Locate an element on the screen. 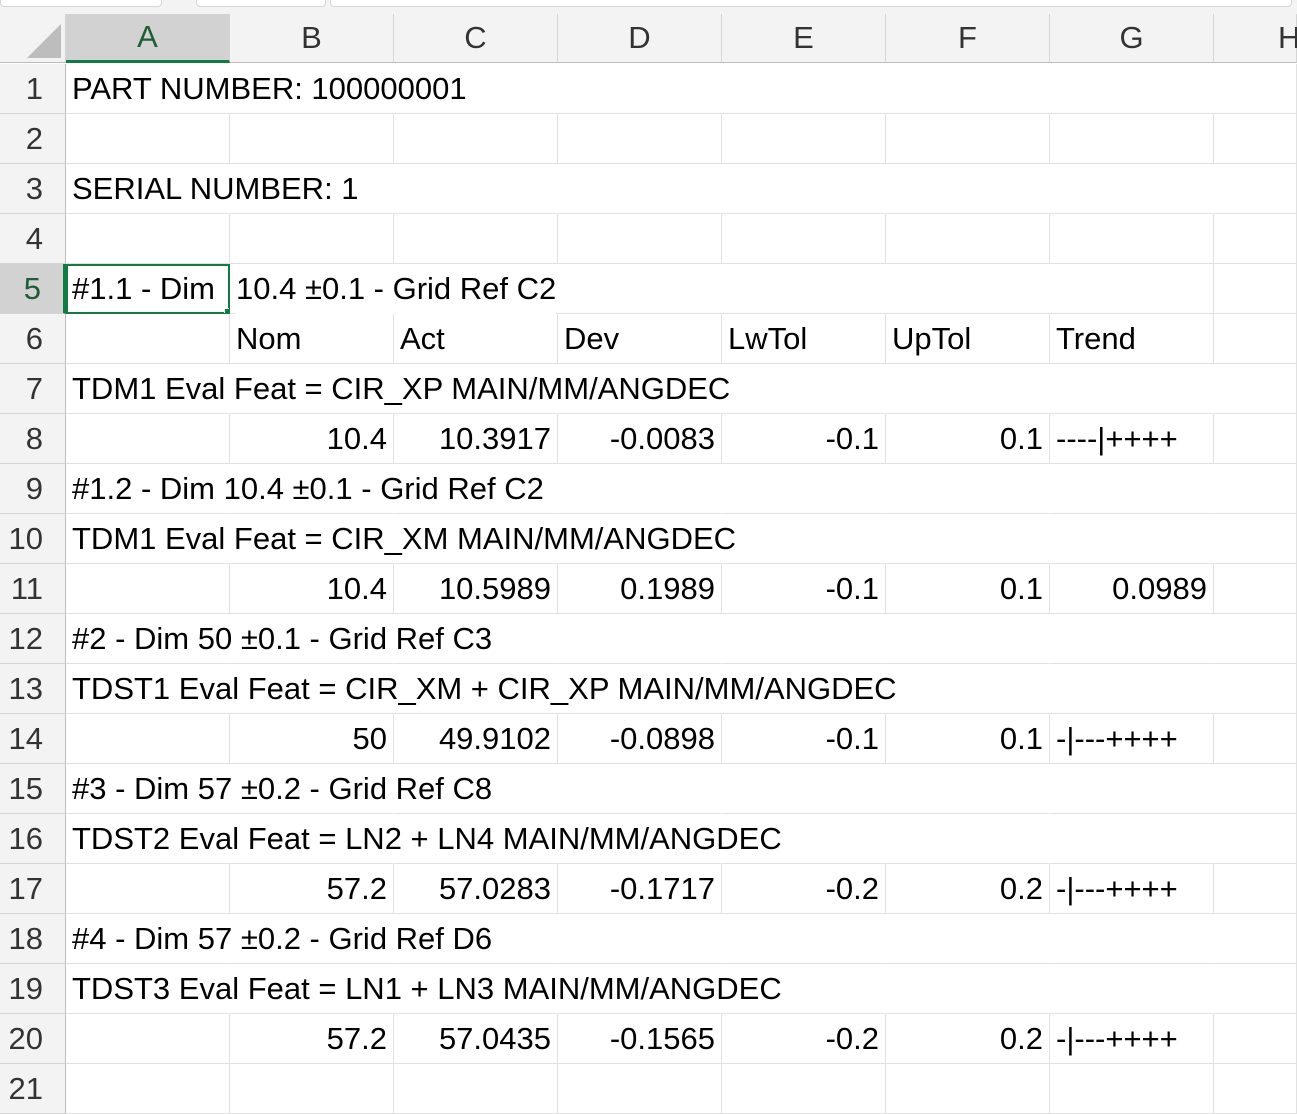 Image resolution: width=1297 pixels, height=1114 pixels. cell-g15 is located at coordinates (1132, 789).